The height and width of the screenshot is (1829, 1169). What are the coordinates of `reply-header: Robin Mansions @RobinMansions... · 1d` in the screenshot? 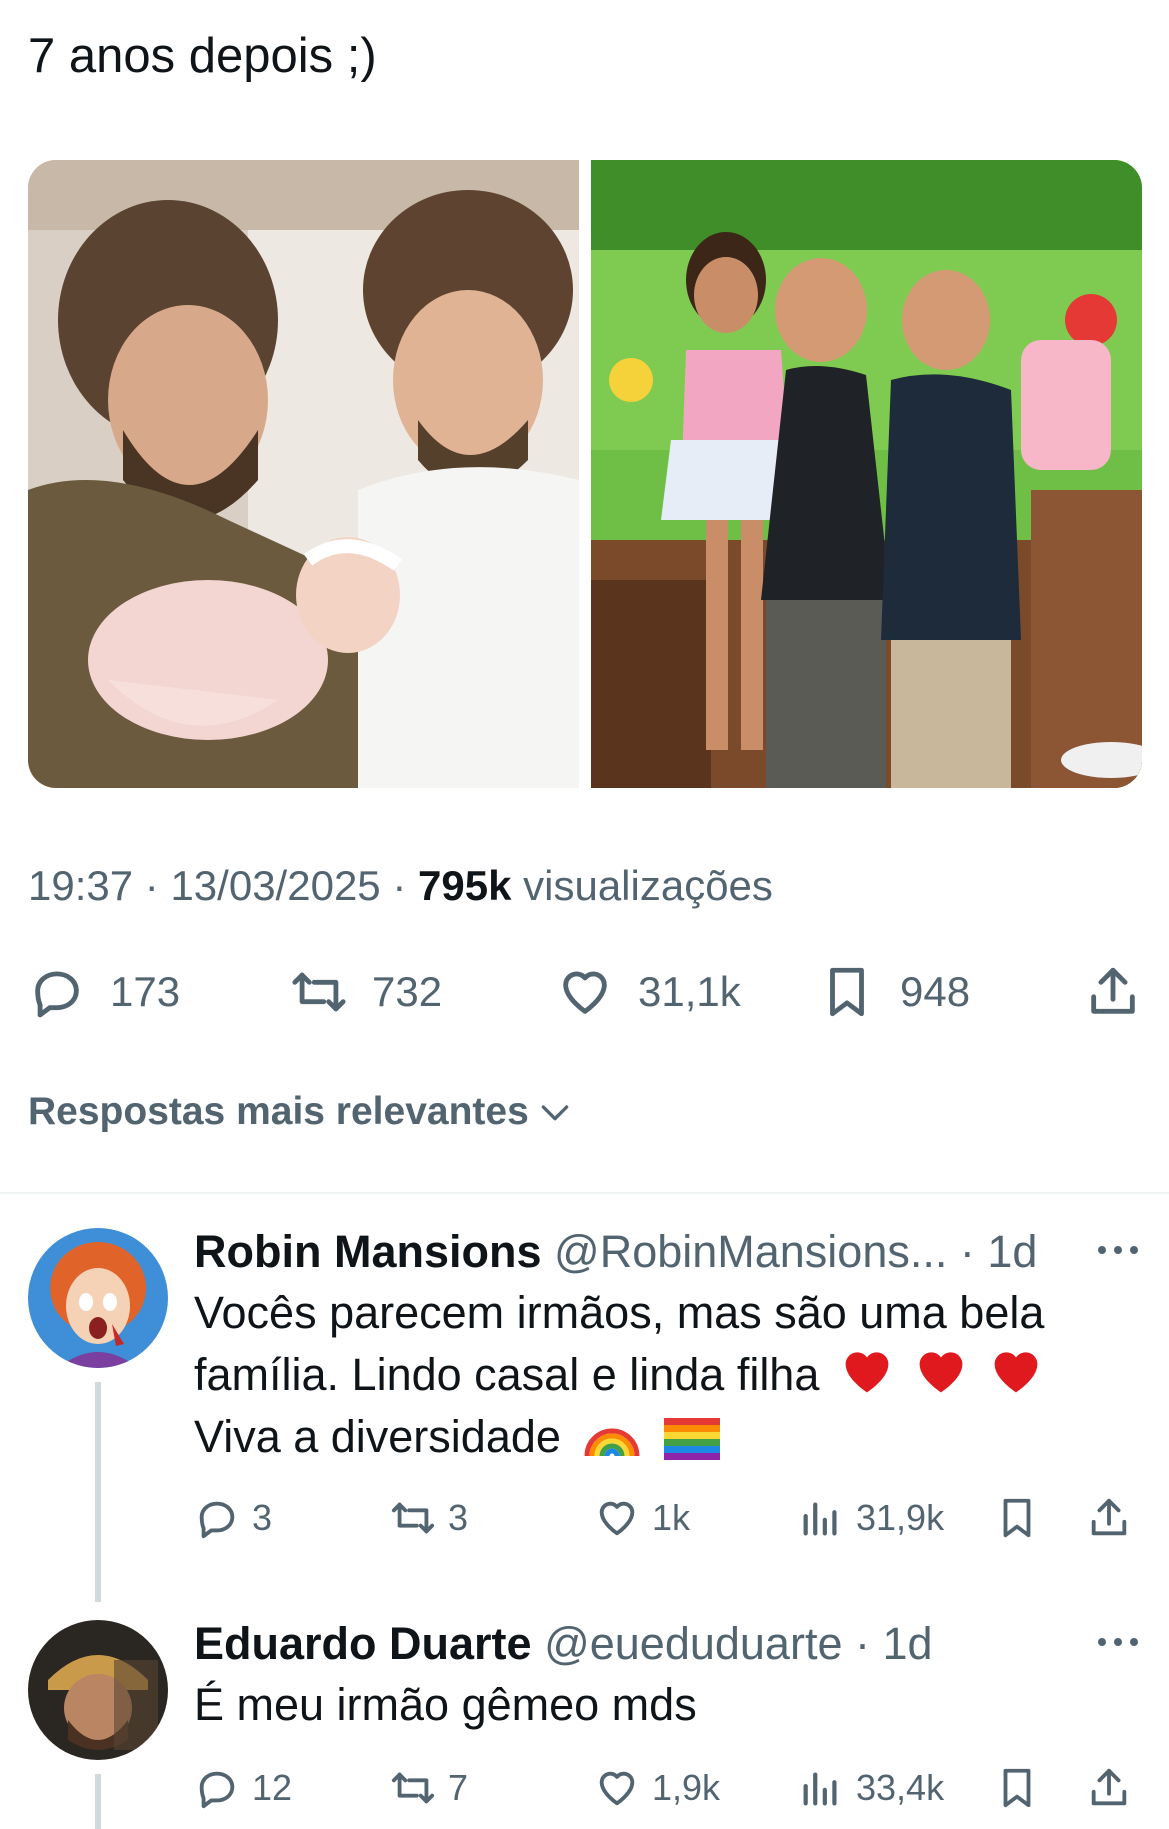 It's located at (615, 1252).